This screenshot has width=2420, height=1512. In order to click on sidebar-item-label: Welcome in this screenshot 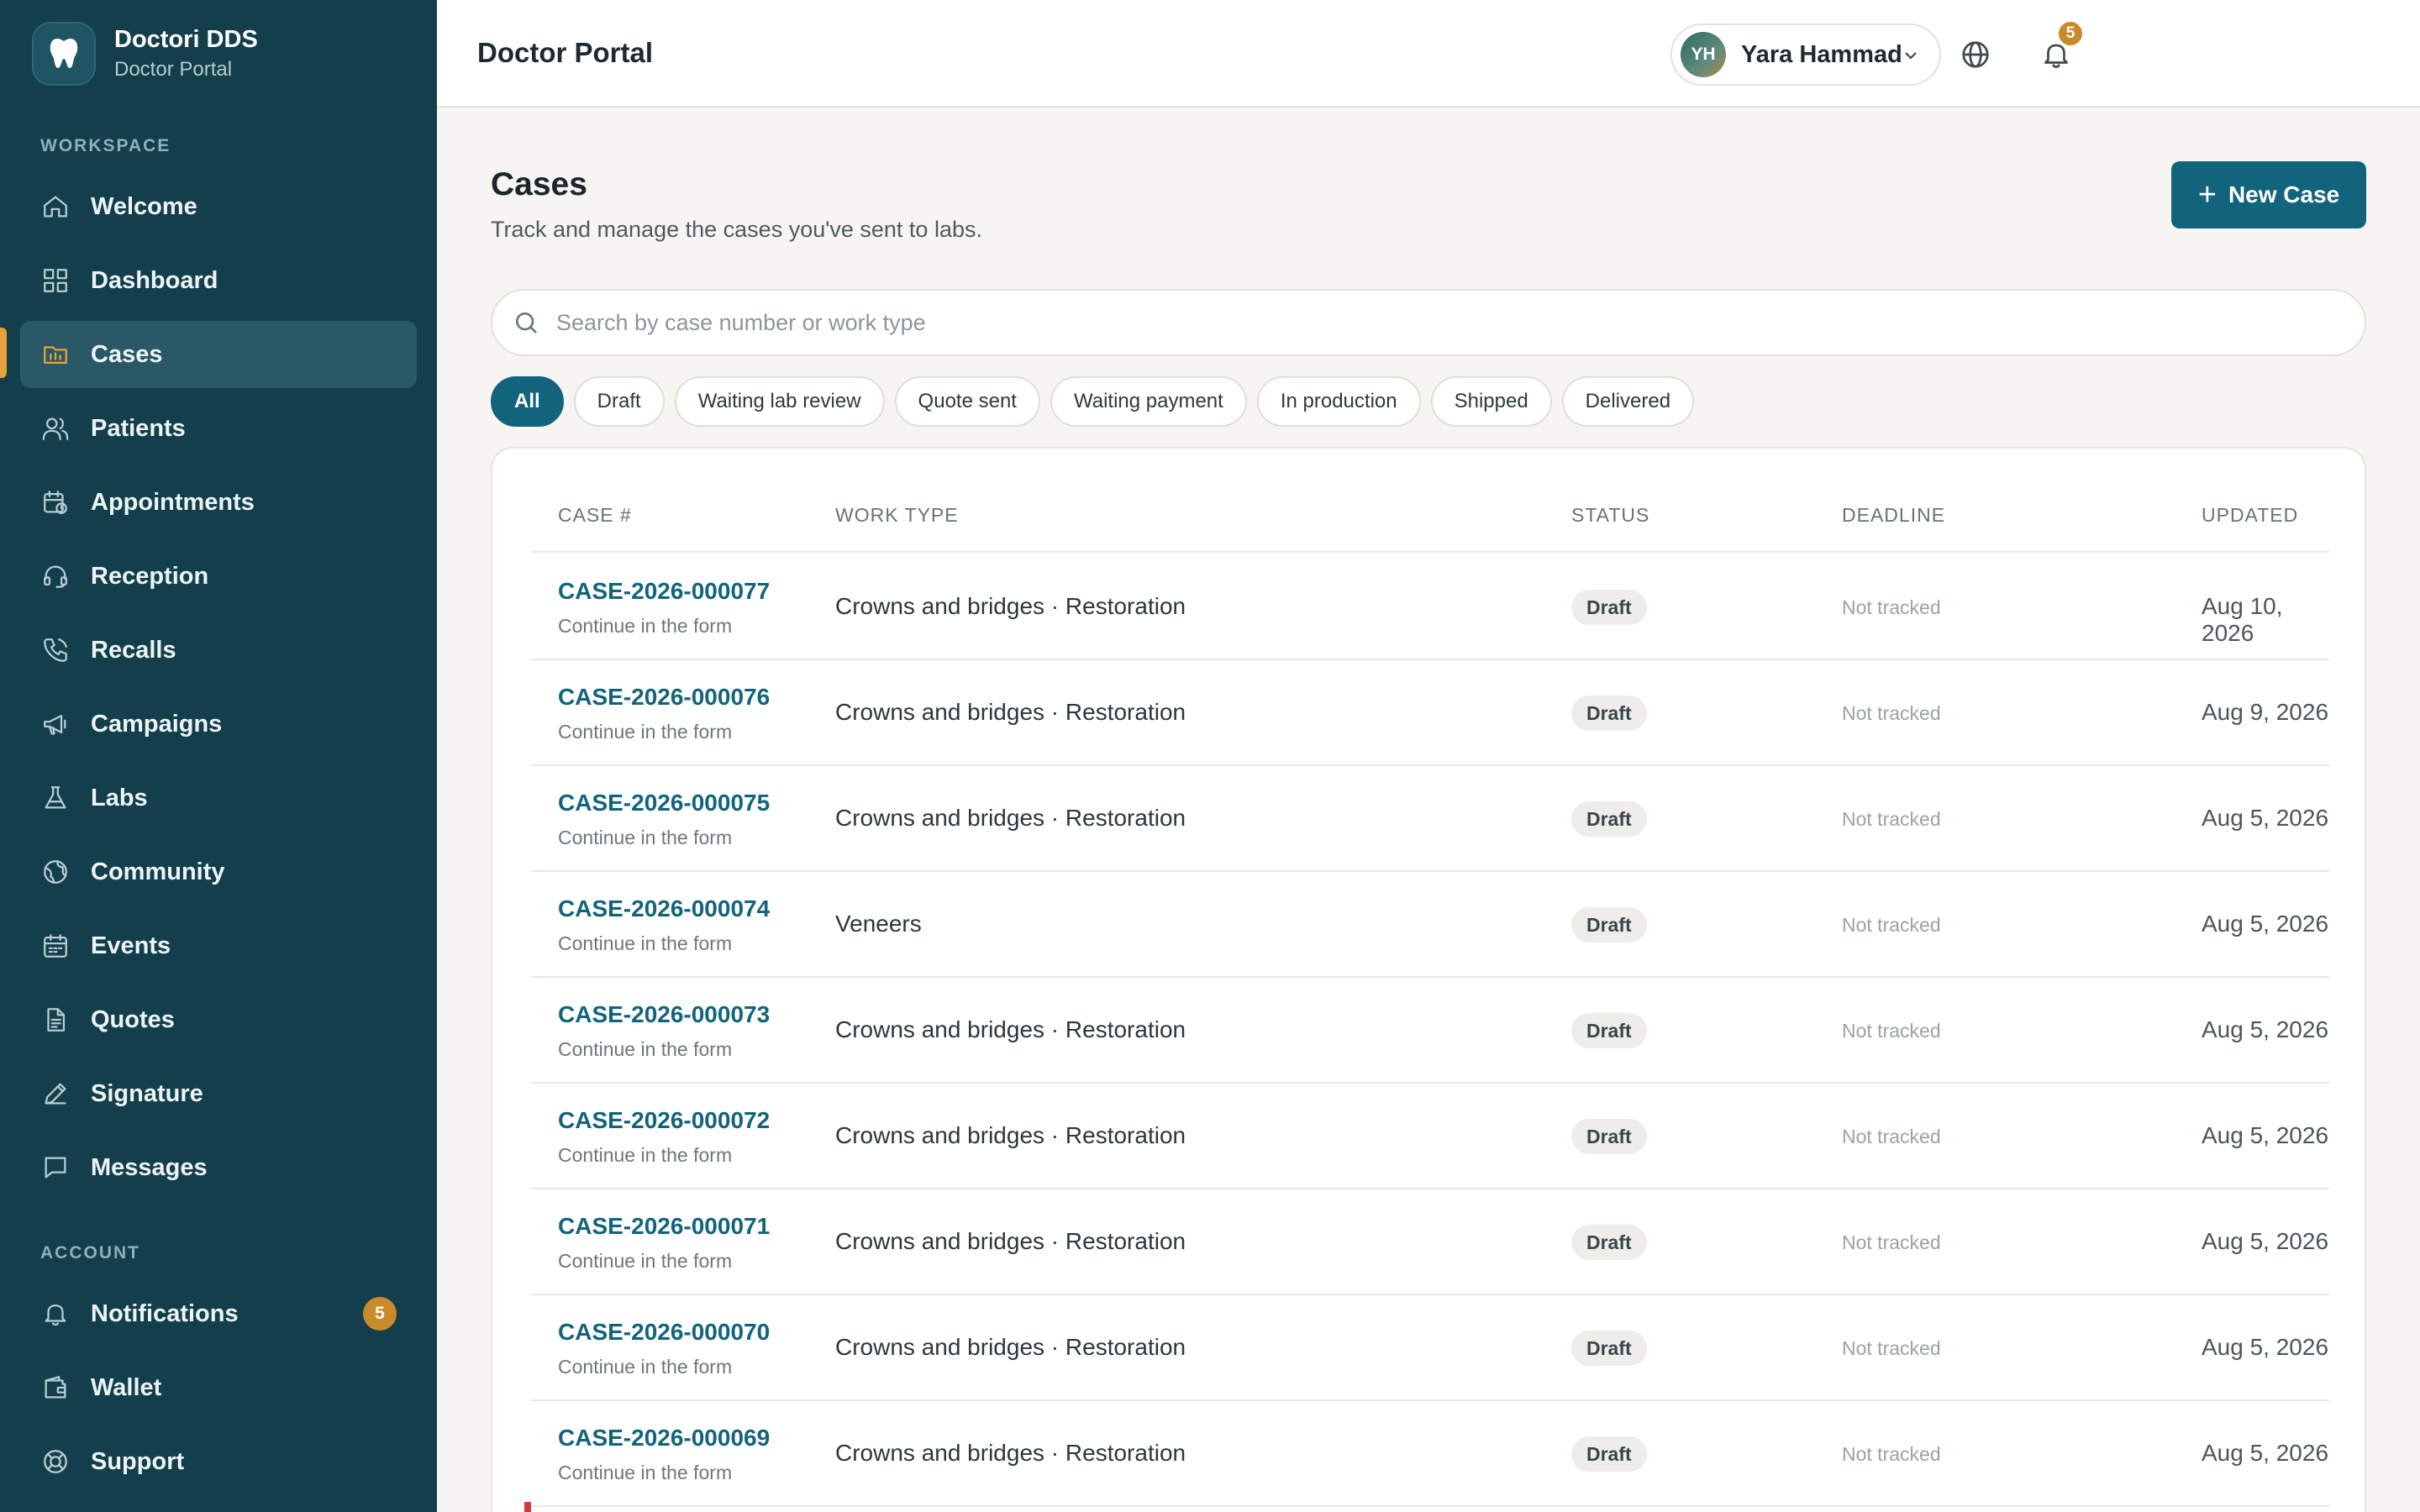, I will do `click(144, 206)`.